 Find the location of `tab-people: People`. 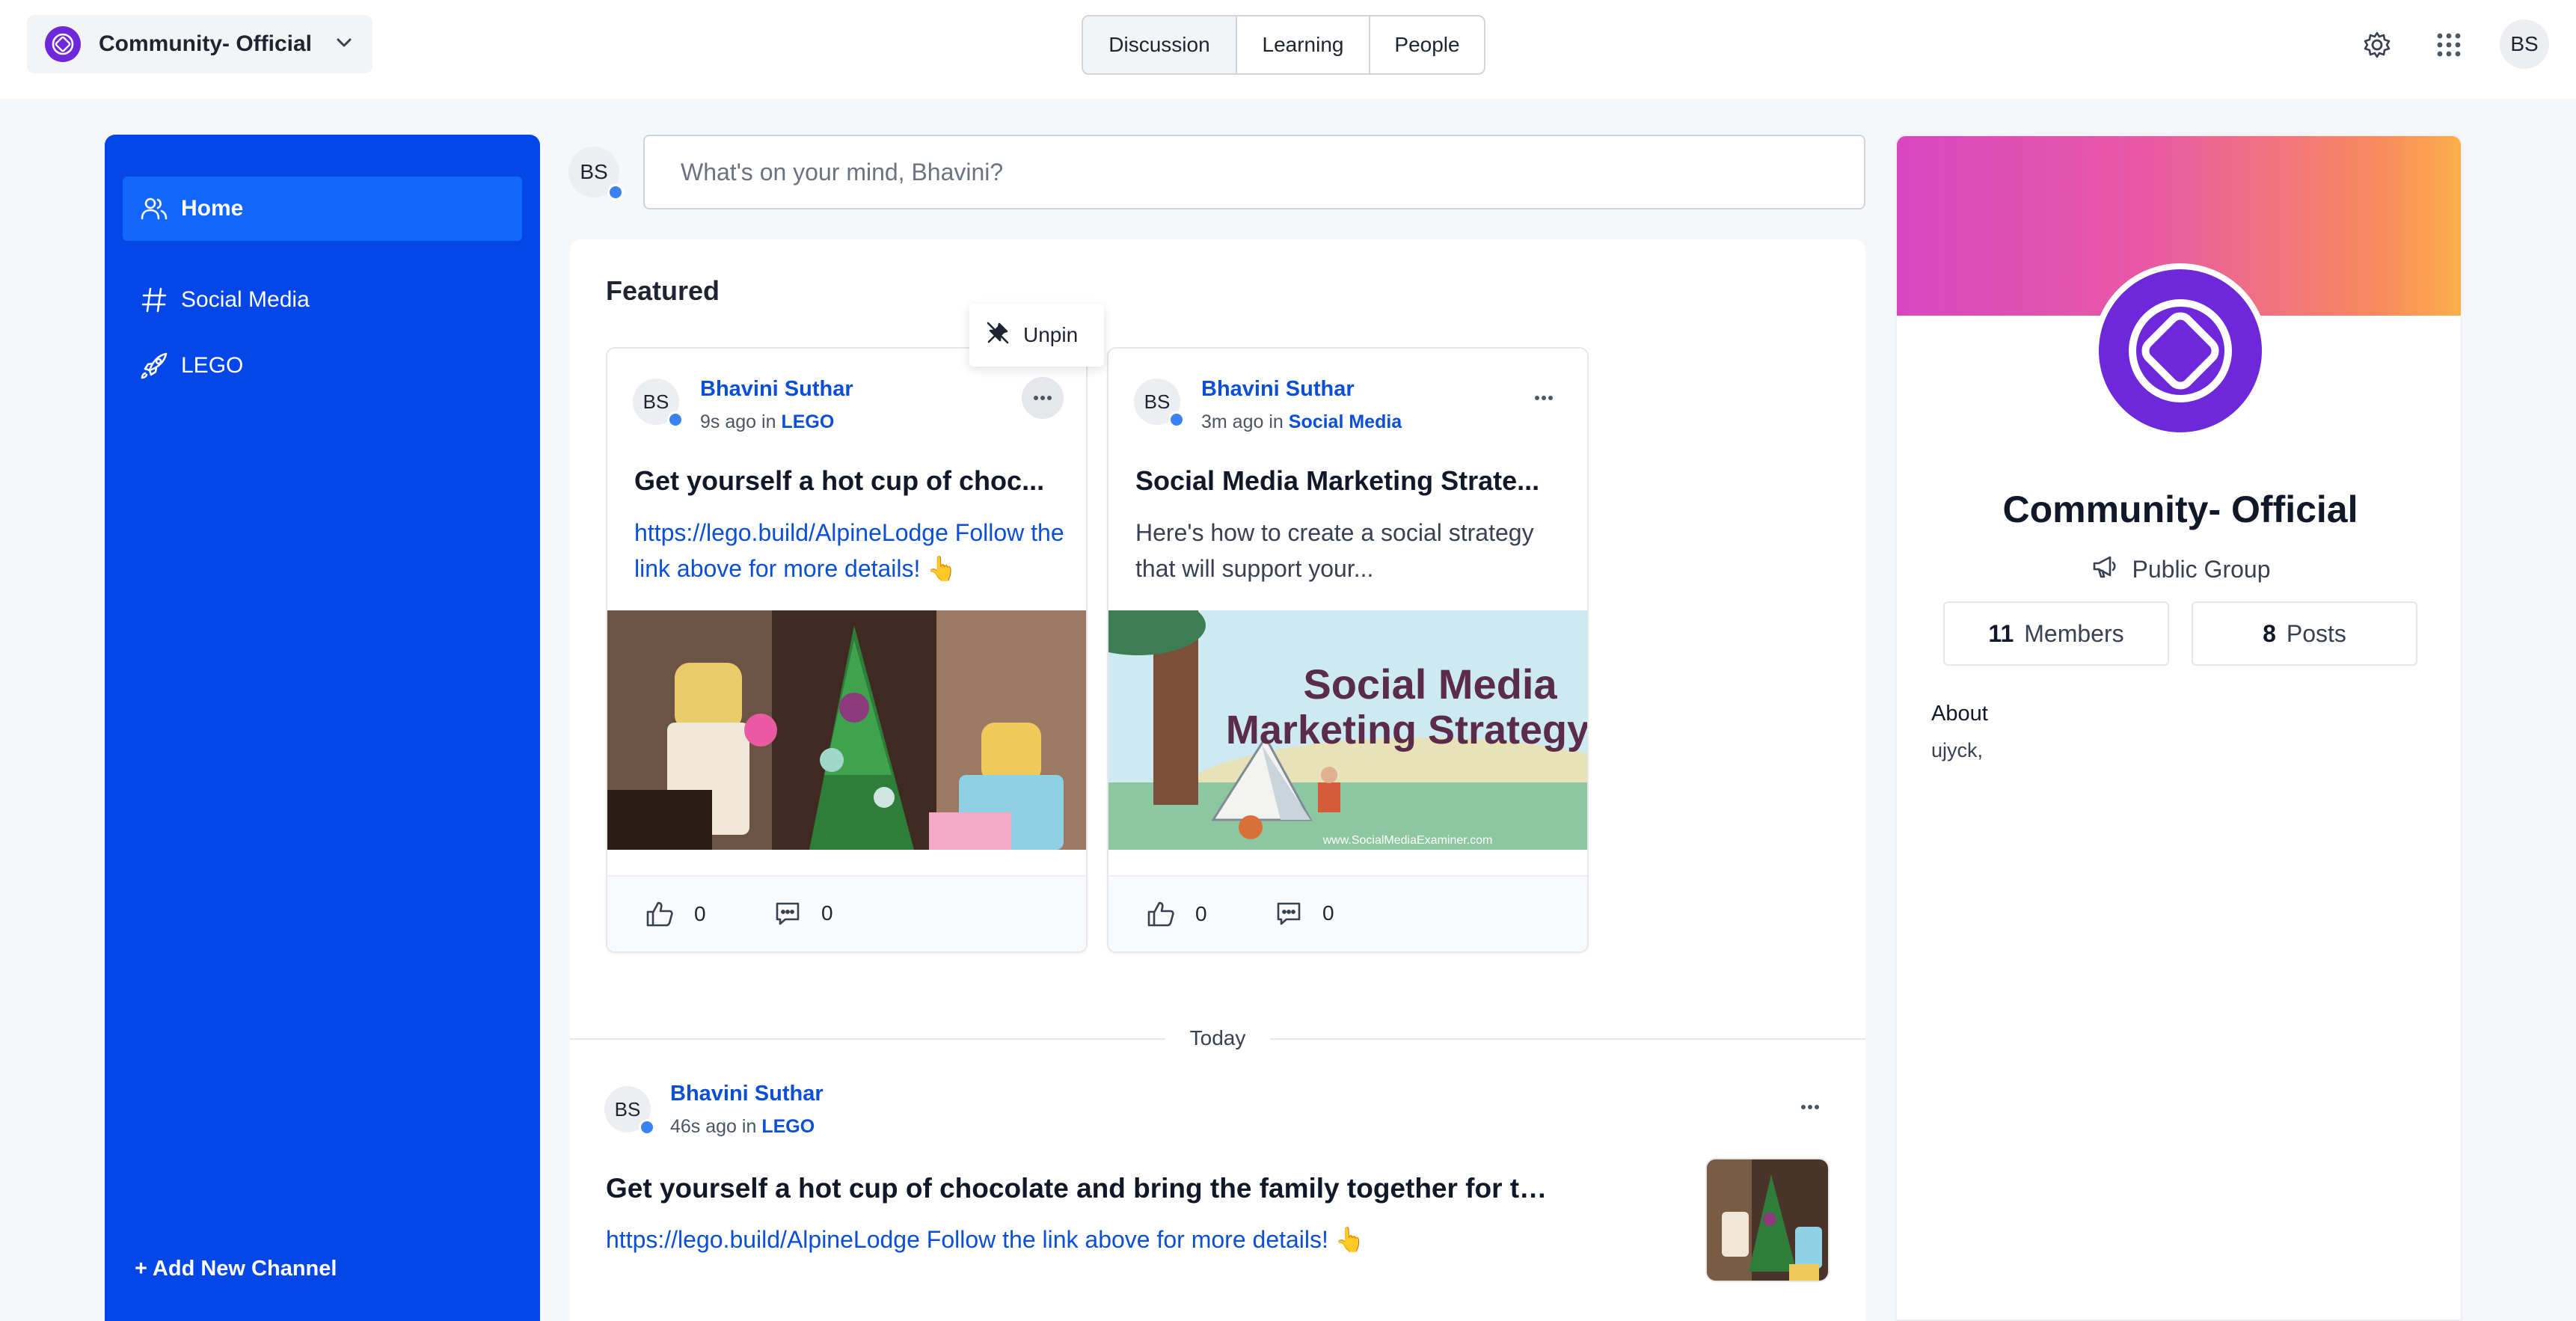

tab-people: People is located at coordinates (1427, 44).